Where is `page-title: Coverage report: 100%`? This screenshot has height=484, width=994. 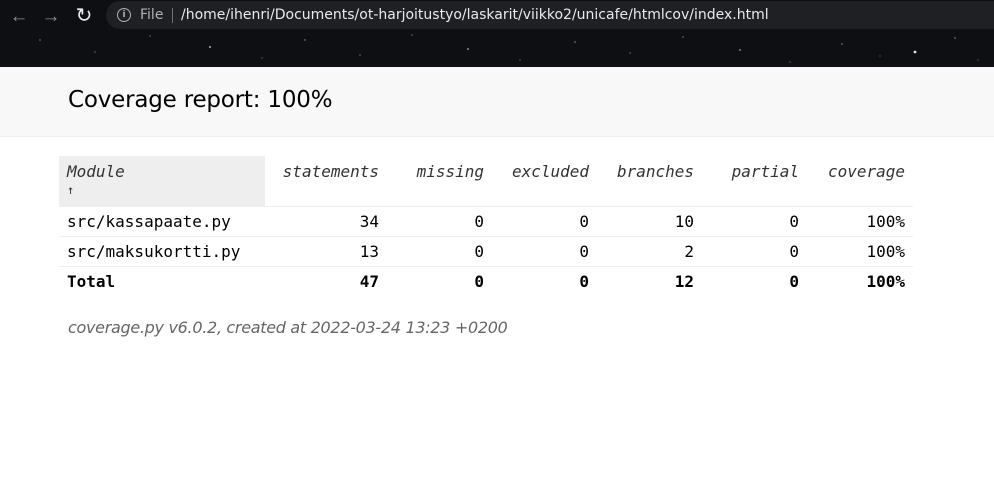 page-title: Coverage report: 100% is located at coordinates (200, 100).